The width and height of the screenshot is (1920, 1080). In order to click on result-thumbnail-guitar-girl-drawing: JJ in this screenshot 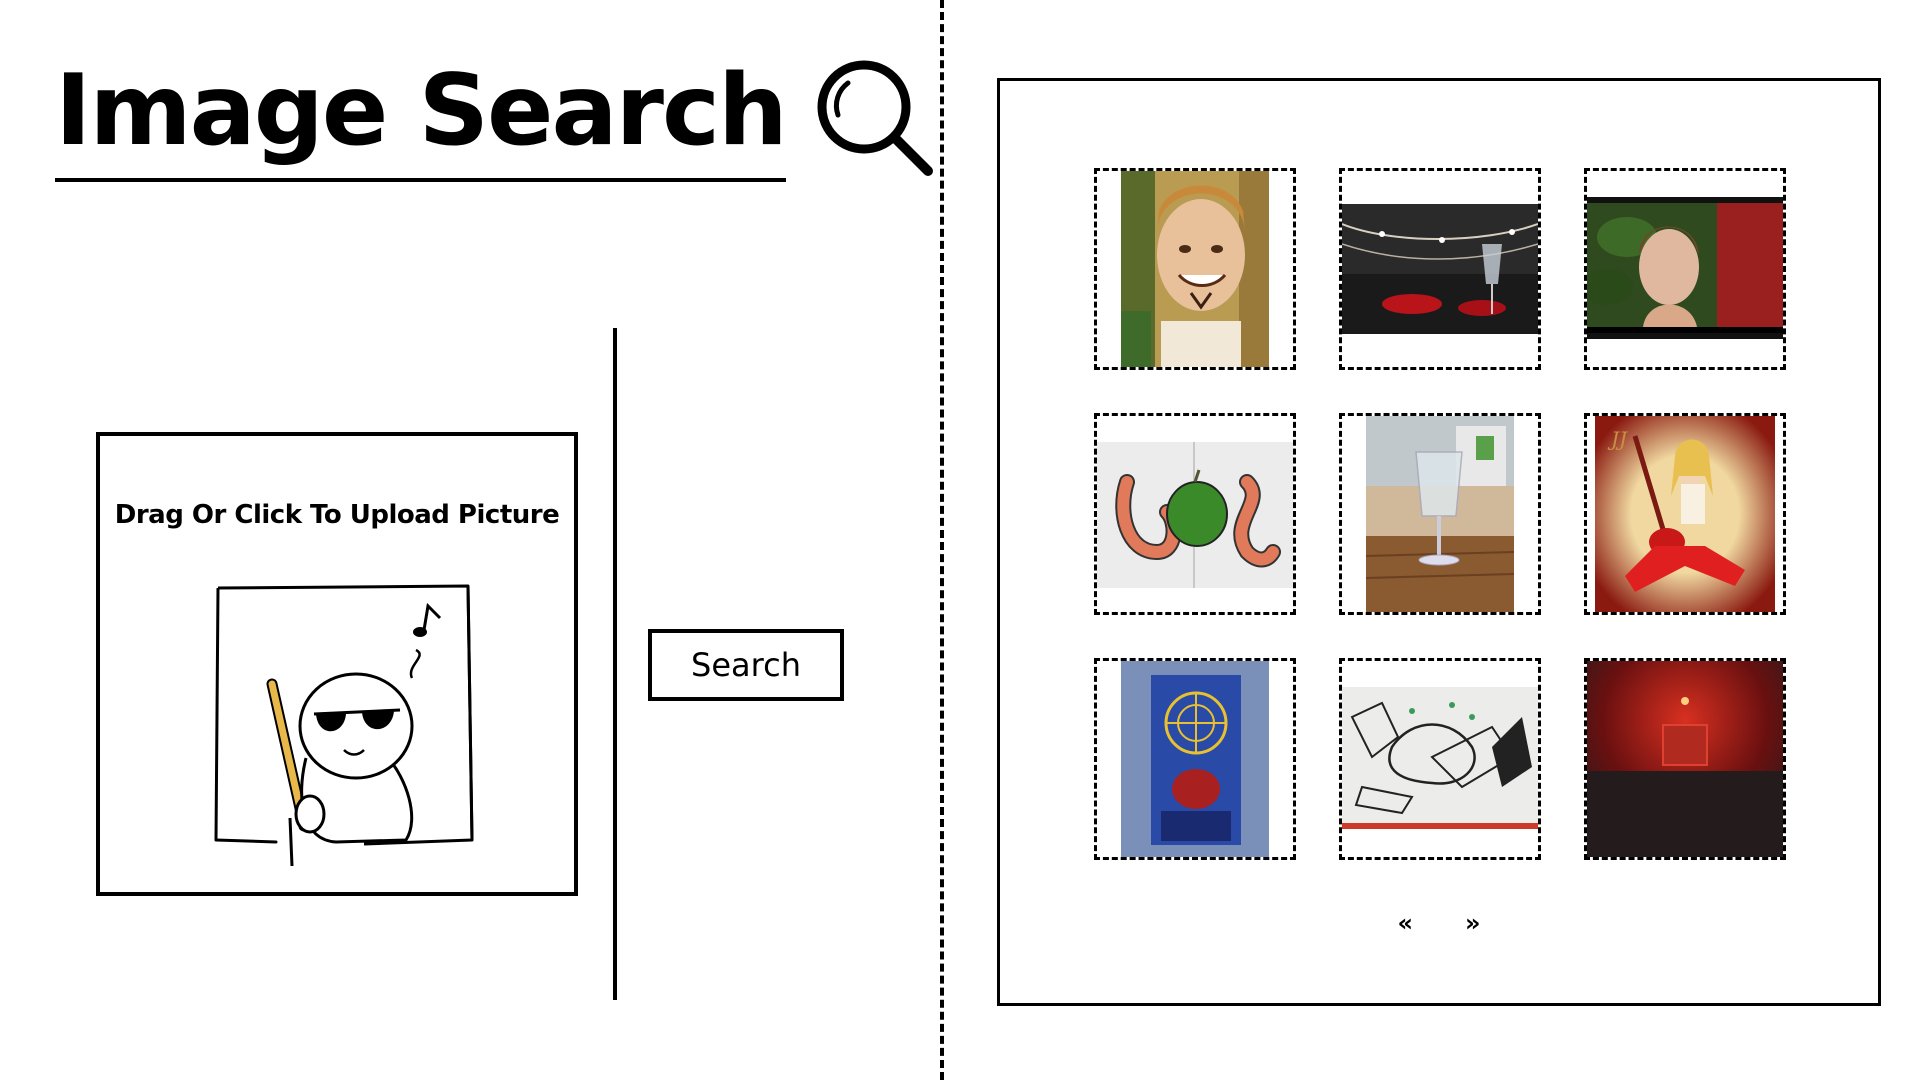, I will do `click(1685, 514)`.